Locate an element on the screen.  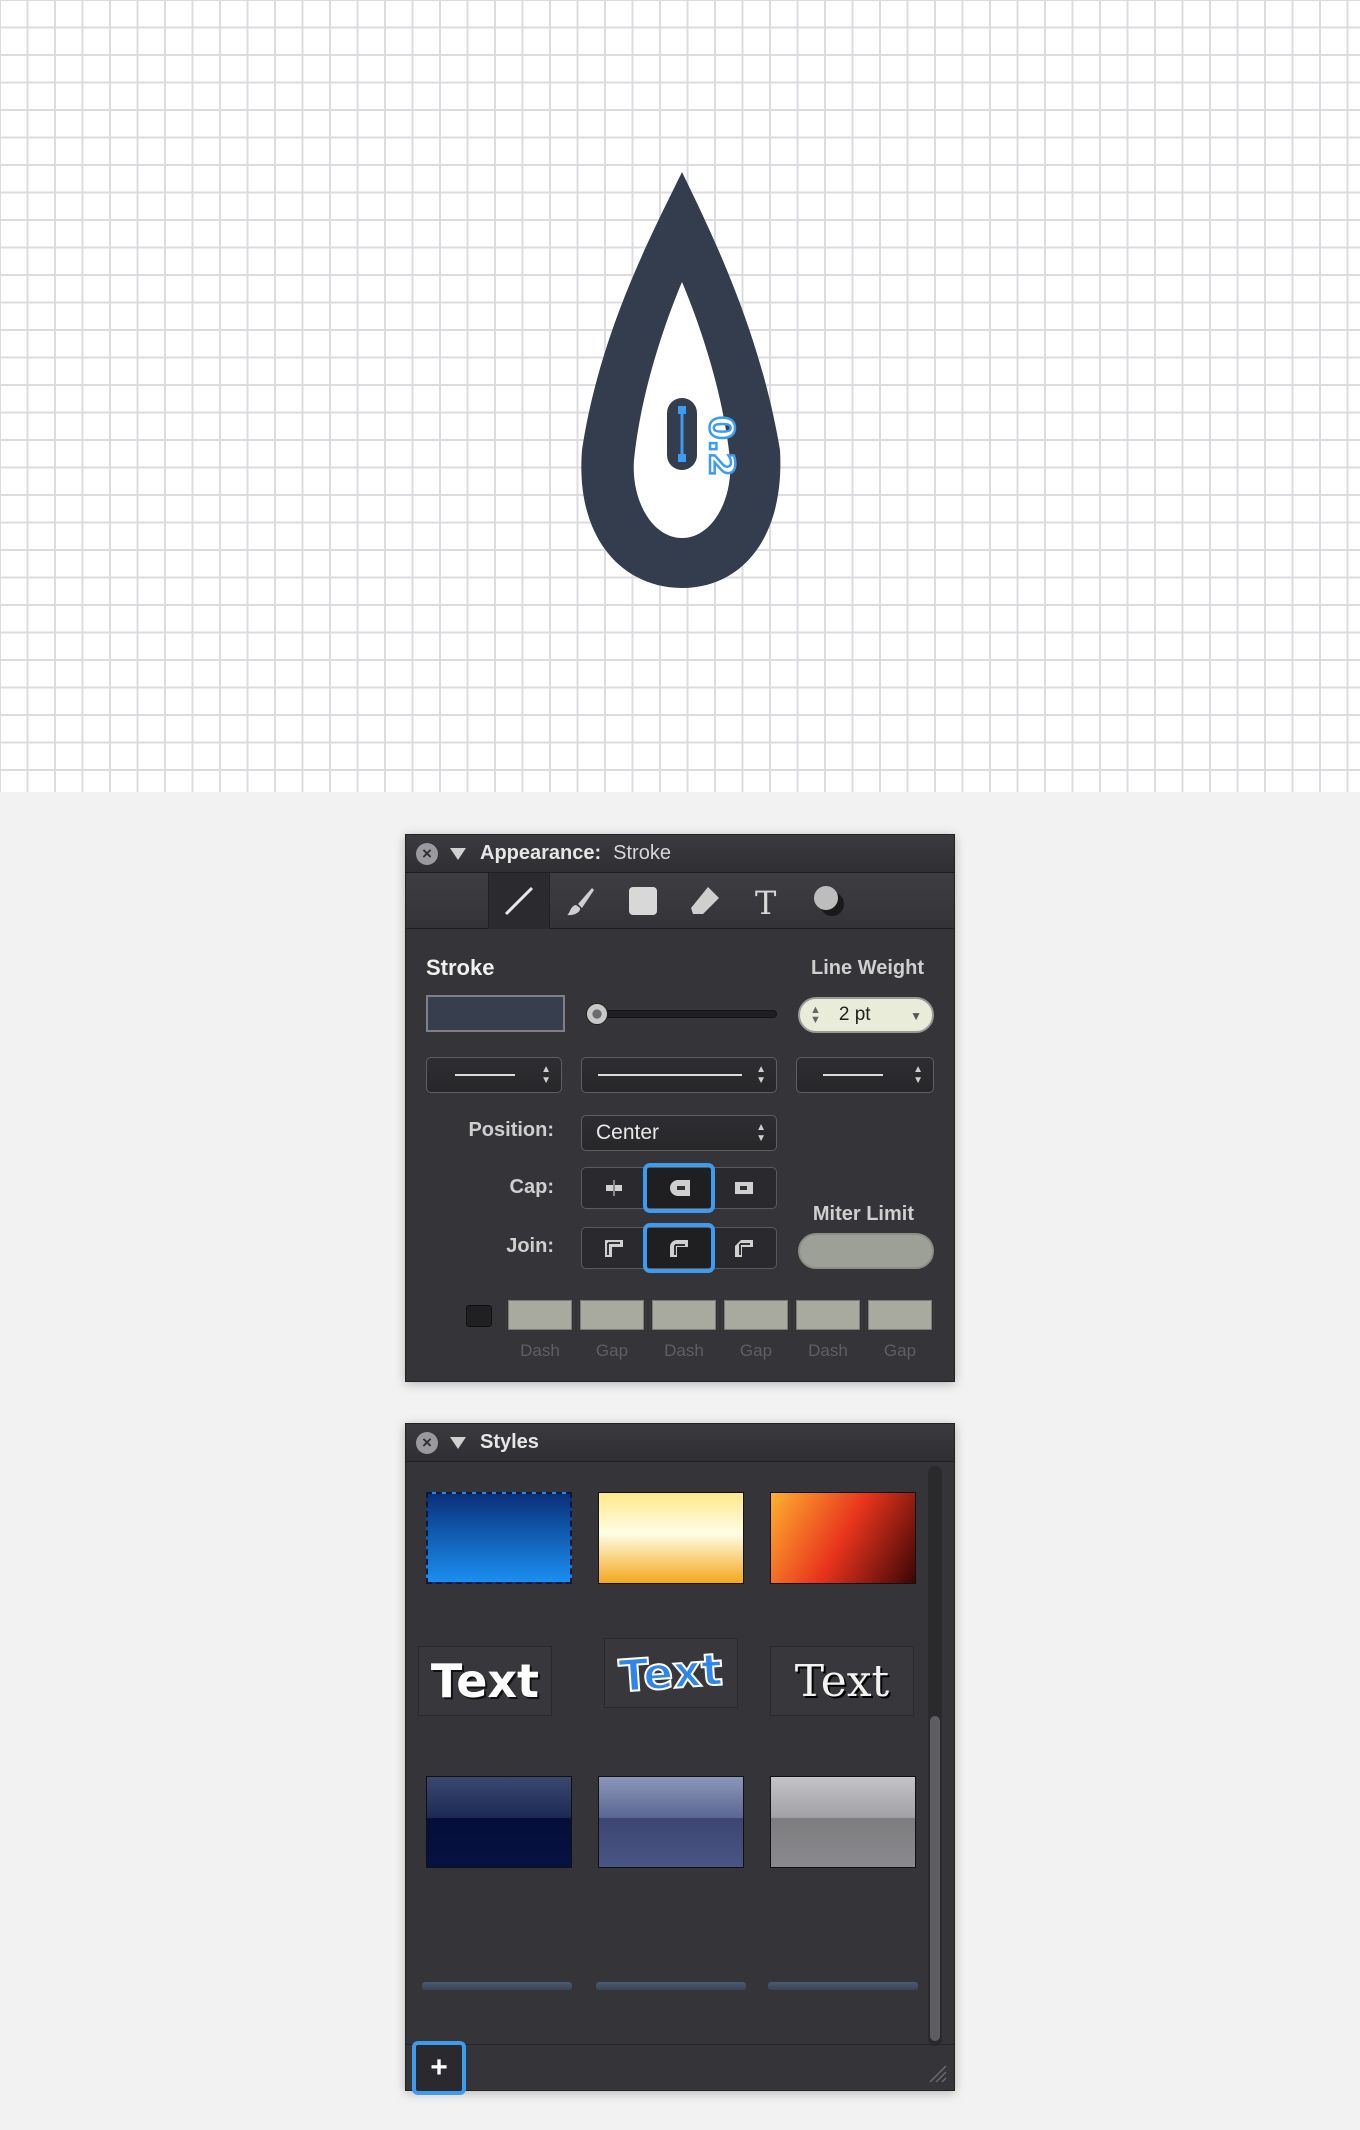
shadow-circles-icon is located at coordinates (829, 901).